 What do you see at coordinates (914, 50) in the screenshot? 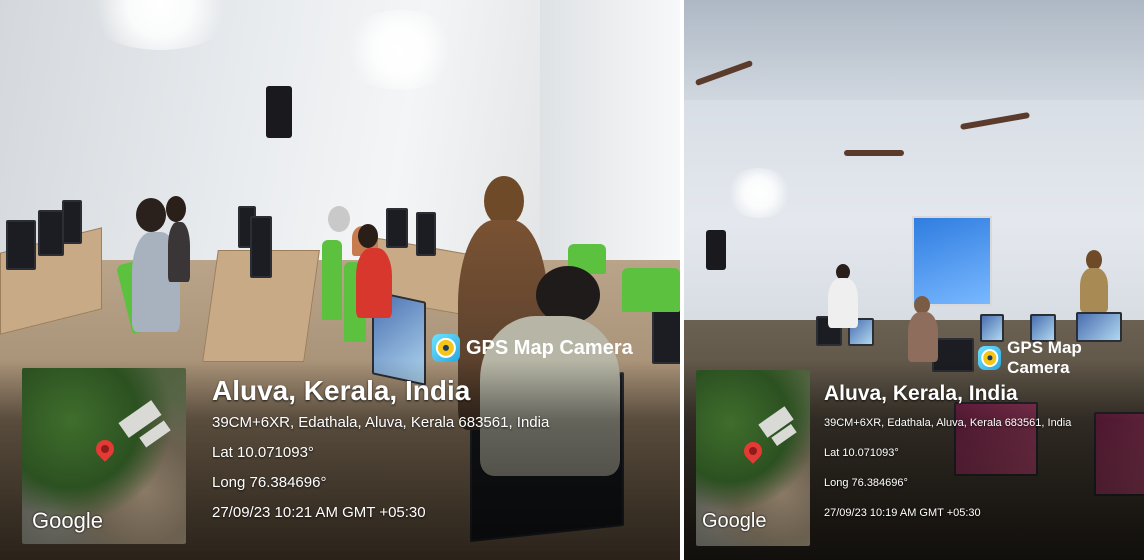
I see `lab-ceiling` at bounding box center [914, 50].